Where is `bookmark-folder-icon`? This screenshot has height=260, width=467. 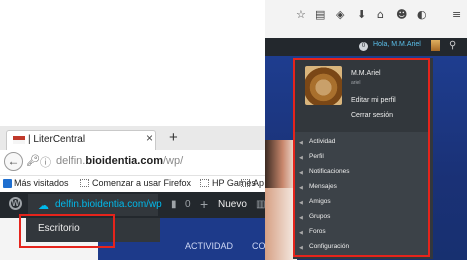 bookmark-folder-icon is located at coordinates (7, 183).